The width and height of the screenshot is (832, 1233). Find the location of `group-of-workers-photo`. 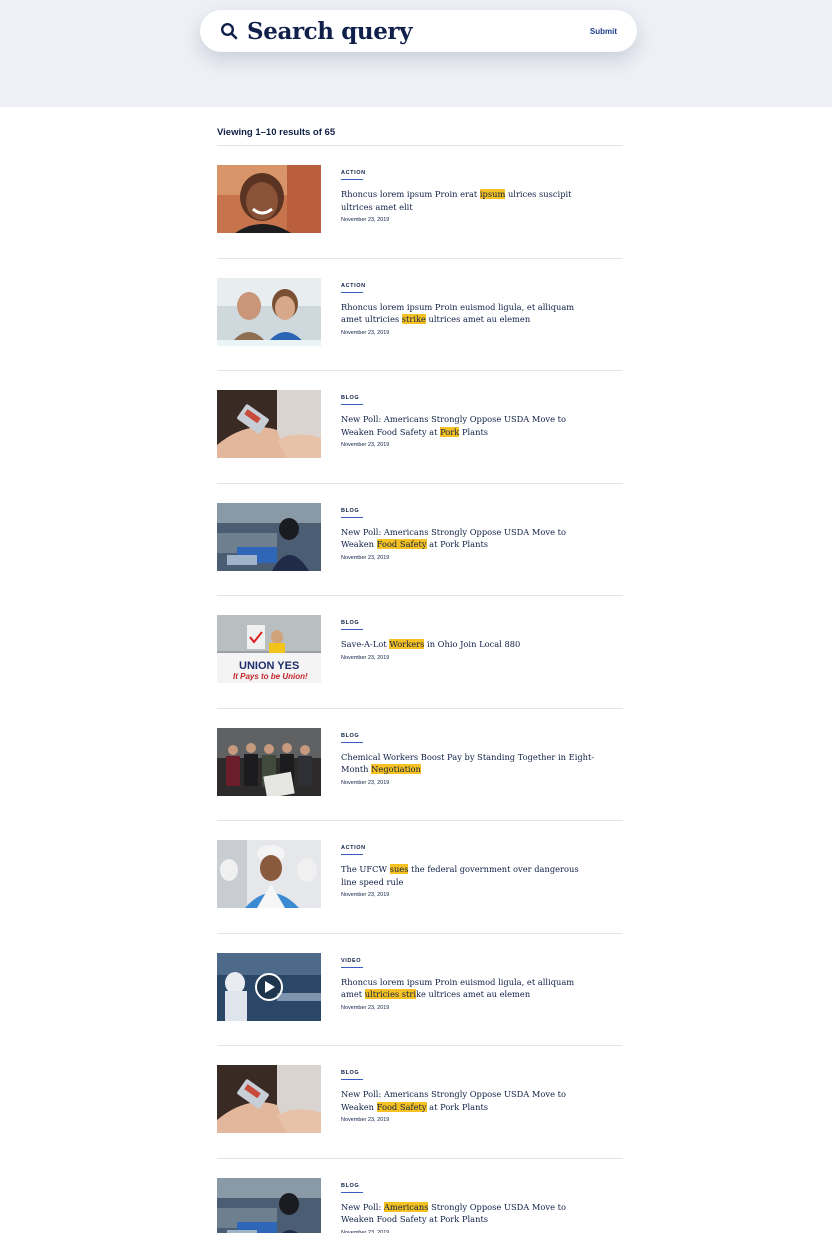

group-of-workers-photo is located at coordinates (269, 761).